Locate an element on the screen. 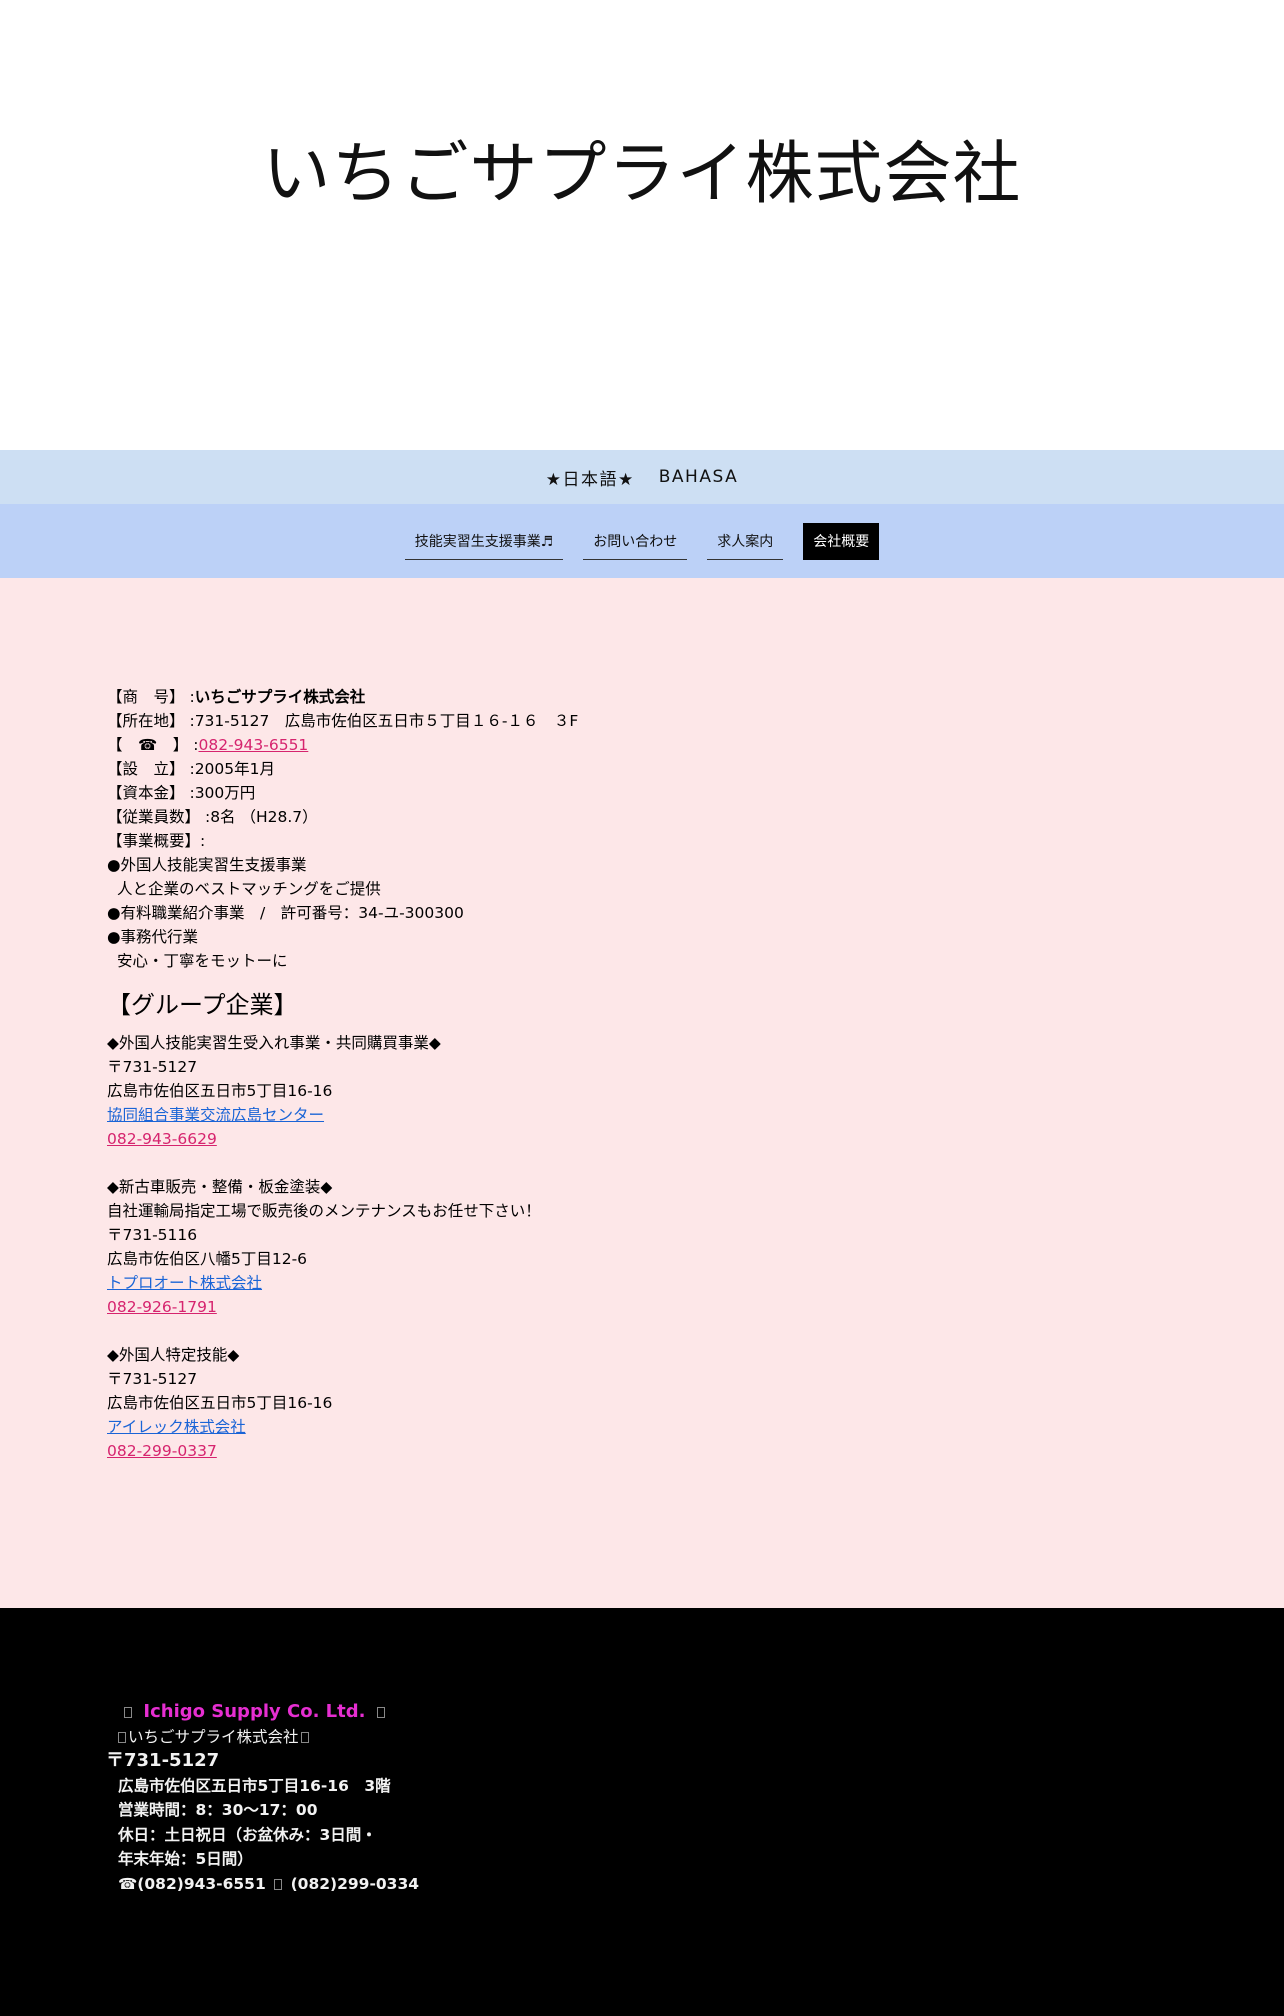 The image size is (1284, 2016). footer-holidays: 休日：土日祝日（お盆休み：3日間・ is located at coordinates (247, 1834).